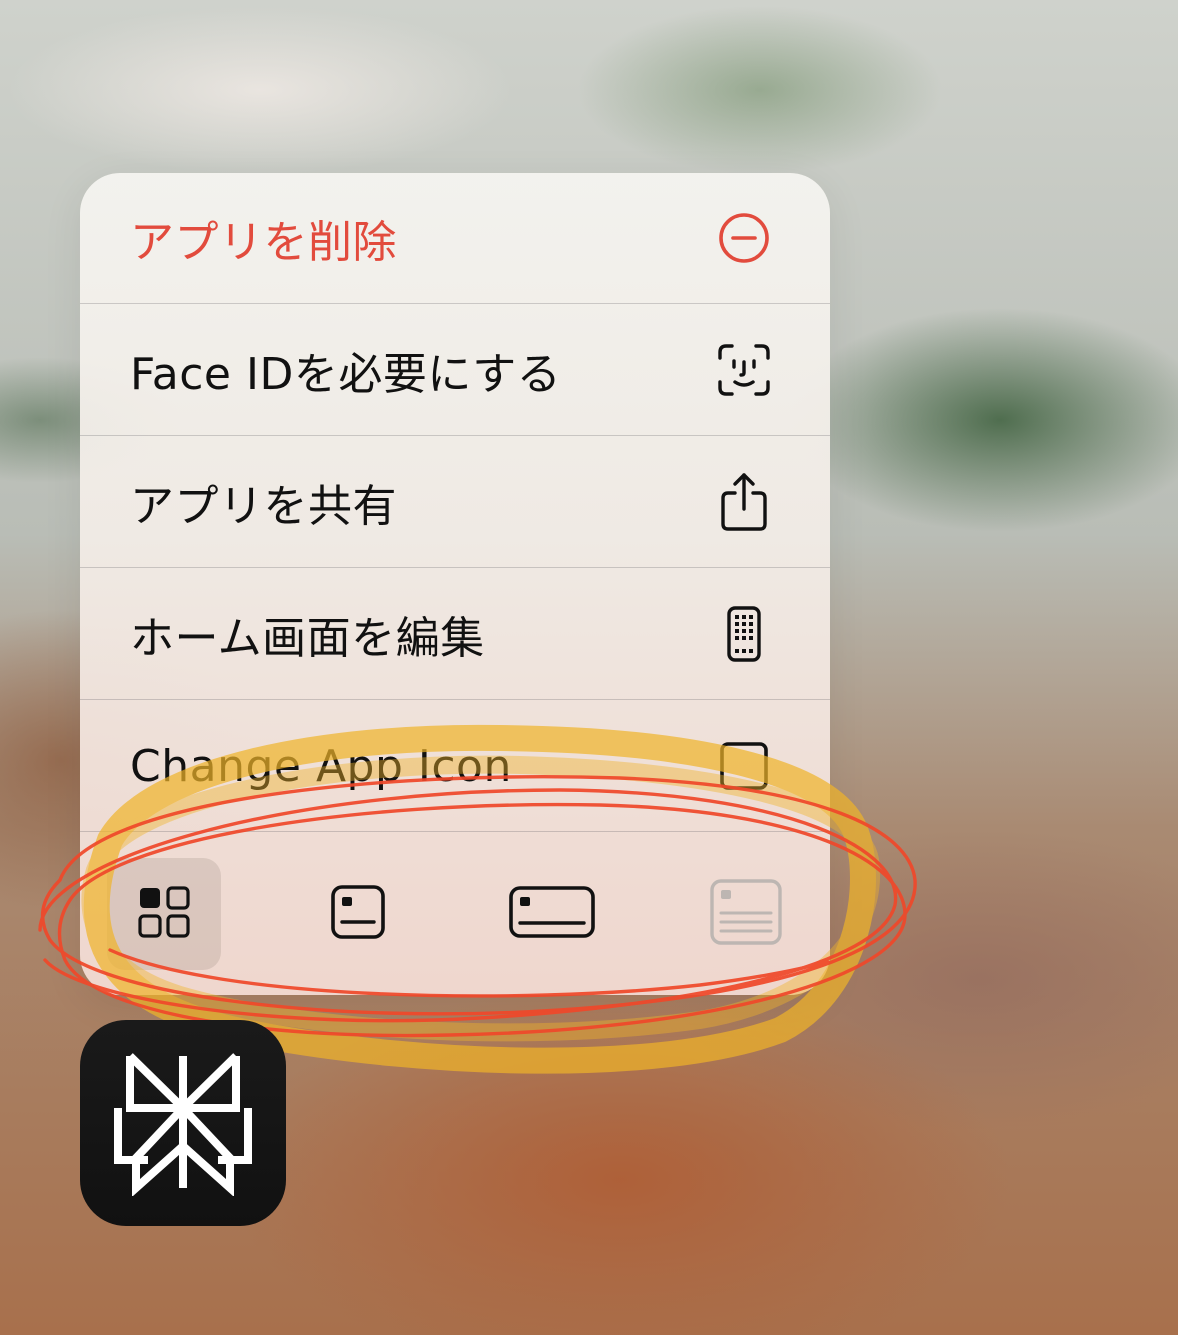 Image resolution: width=1178 pixels, height=1335 pixels. Describe the element at coordinates (455, 914) in the screenshot. I see `widget-size-selector` at that location.